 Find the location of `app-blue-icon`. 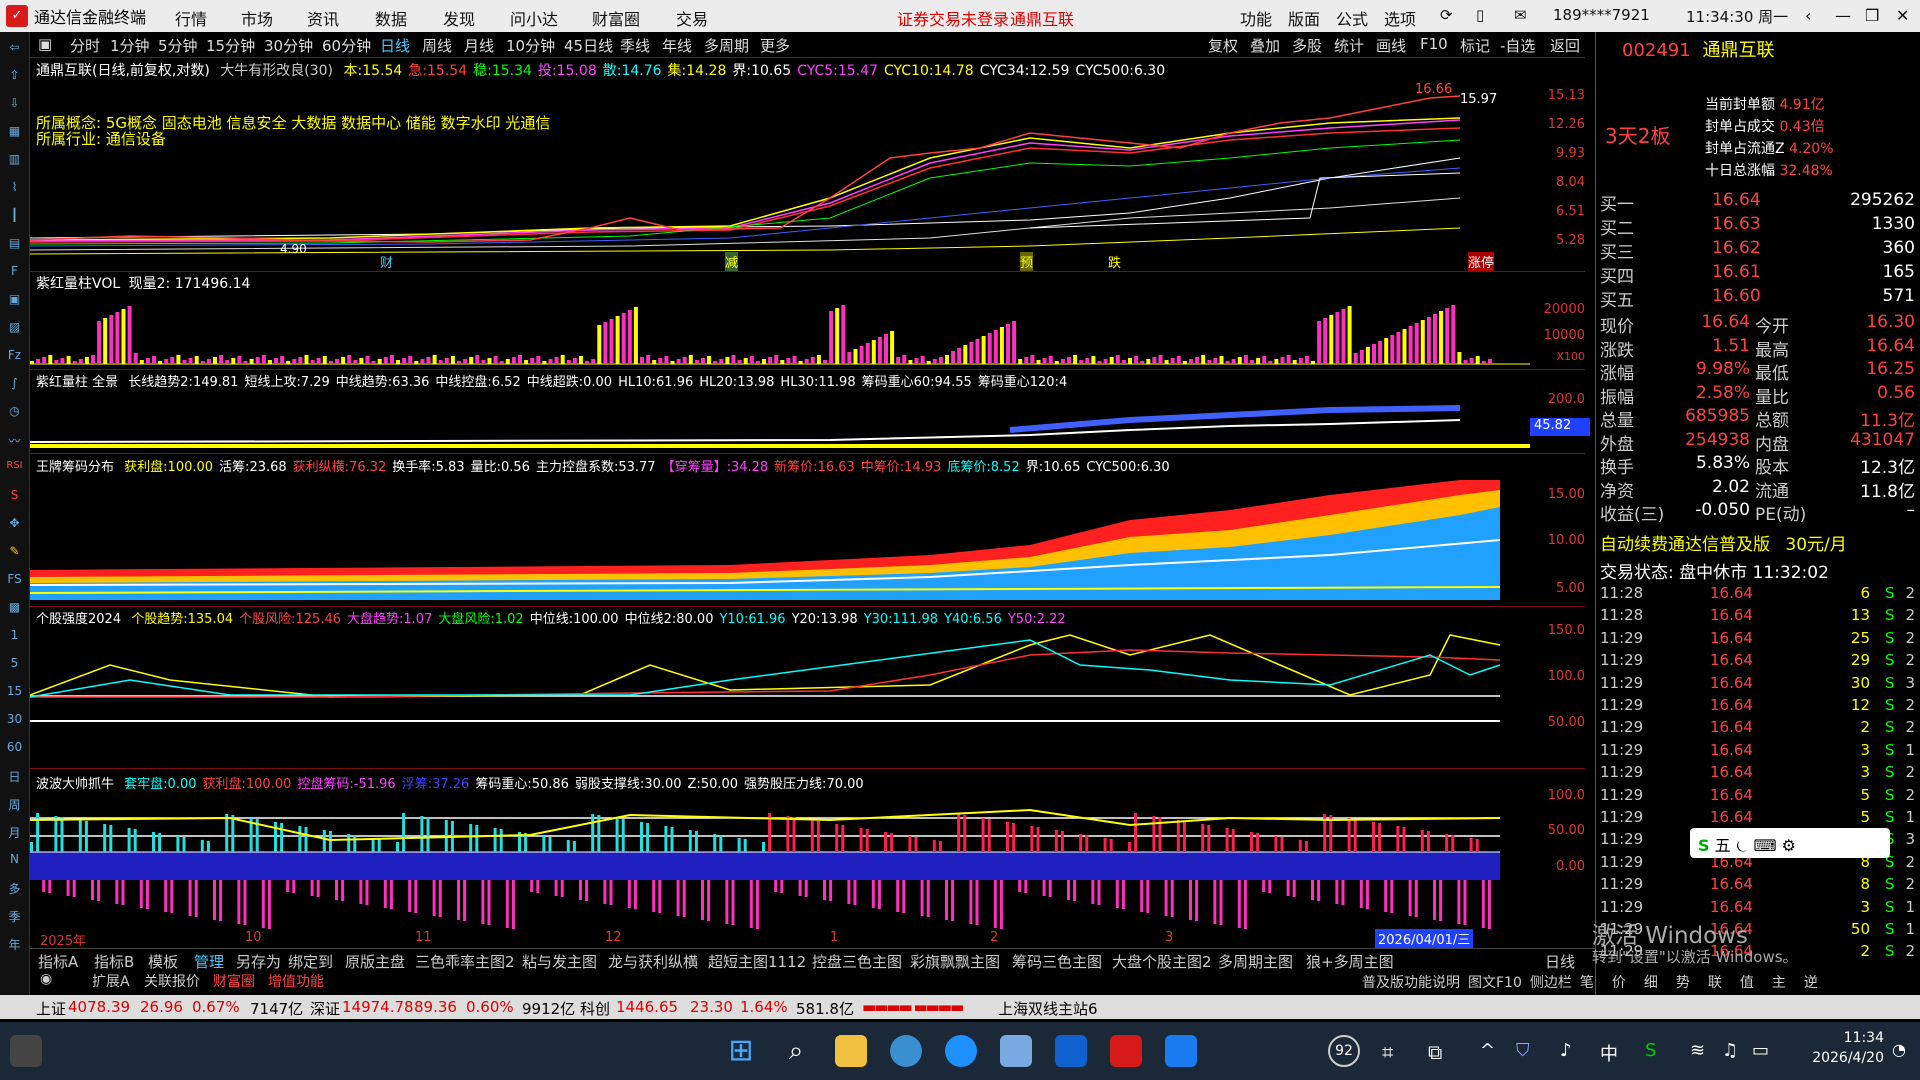

app-blue-icon is located at coordinates (1071, 1051).